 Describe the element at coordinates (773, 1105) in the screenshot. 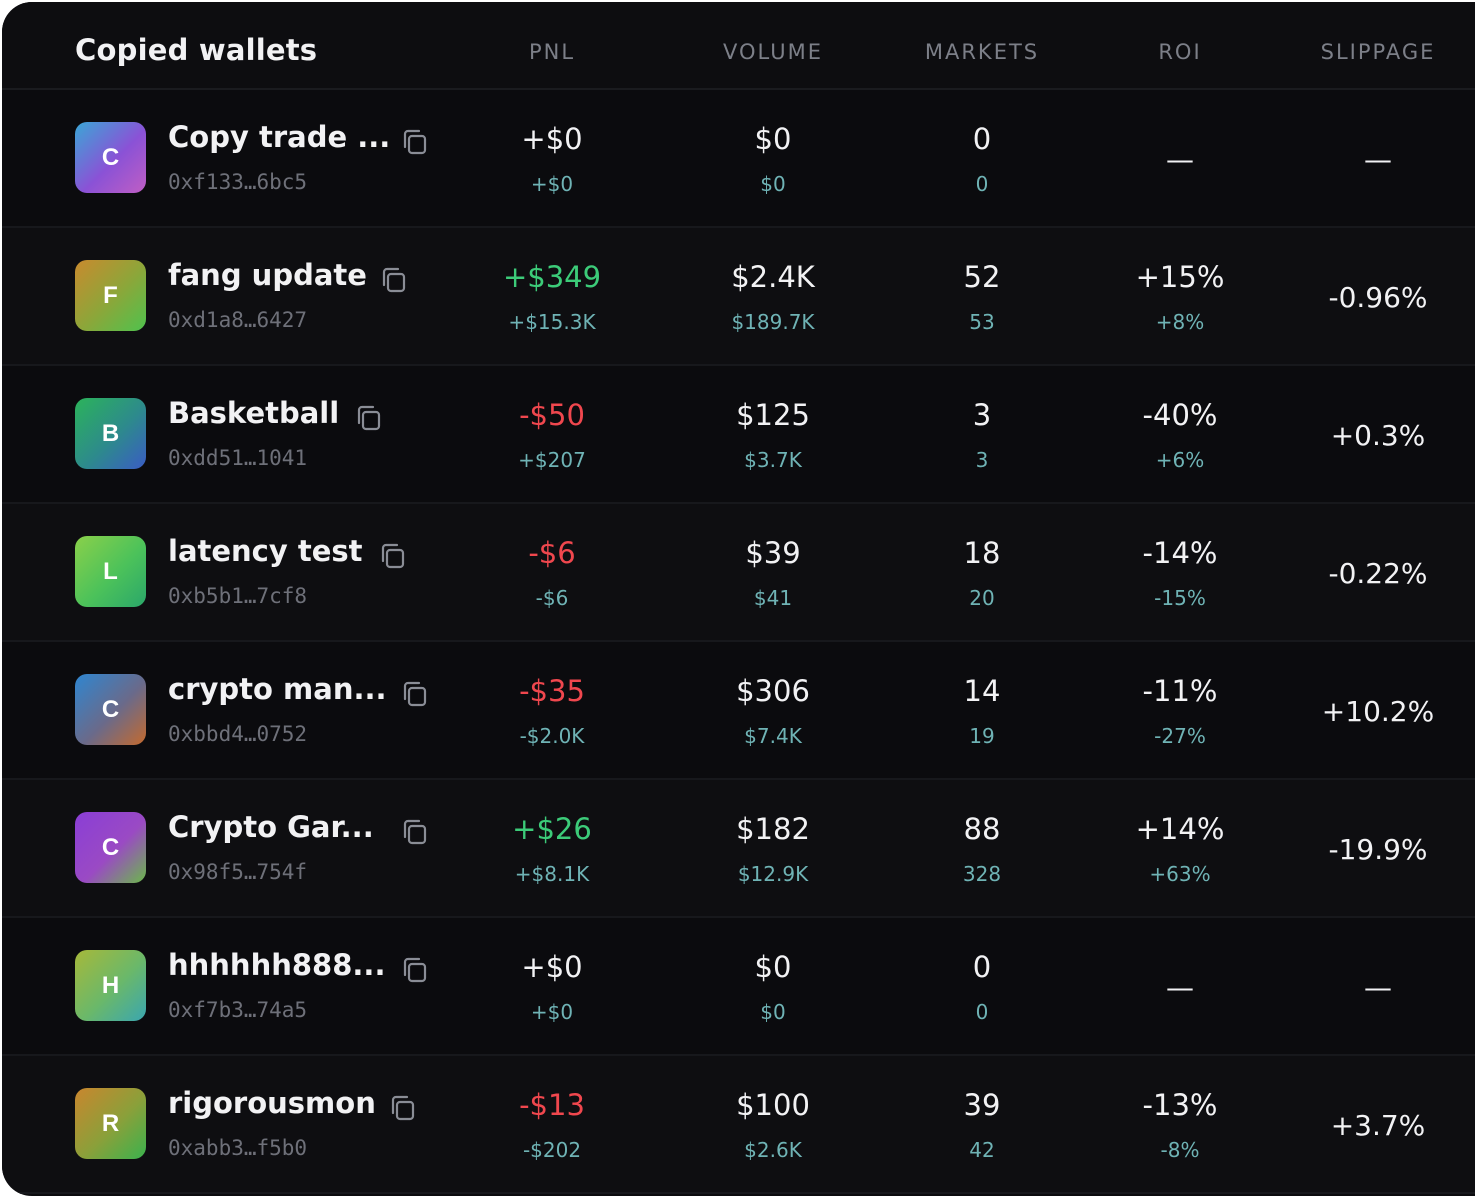

I see `volume-value: $100` at that location.